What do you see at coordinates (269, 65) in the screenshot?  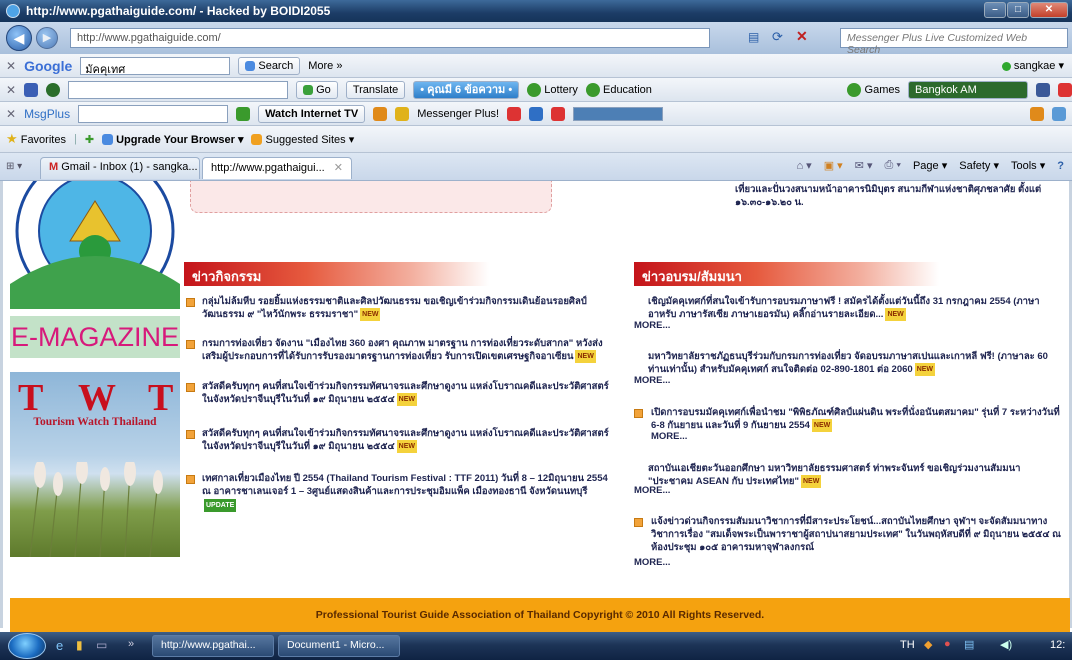 I see `google-search-button: Search` at bounding box center [269, 65].